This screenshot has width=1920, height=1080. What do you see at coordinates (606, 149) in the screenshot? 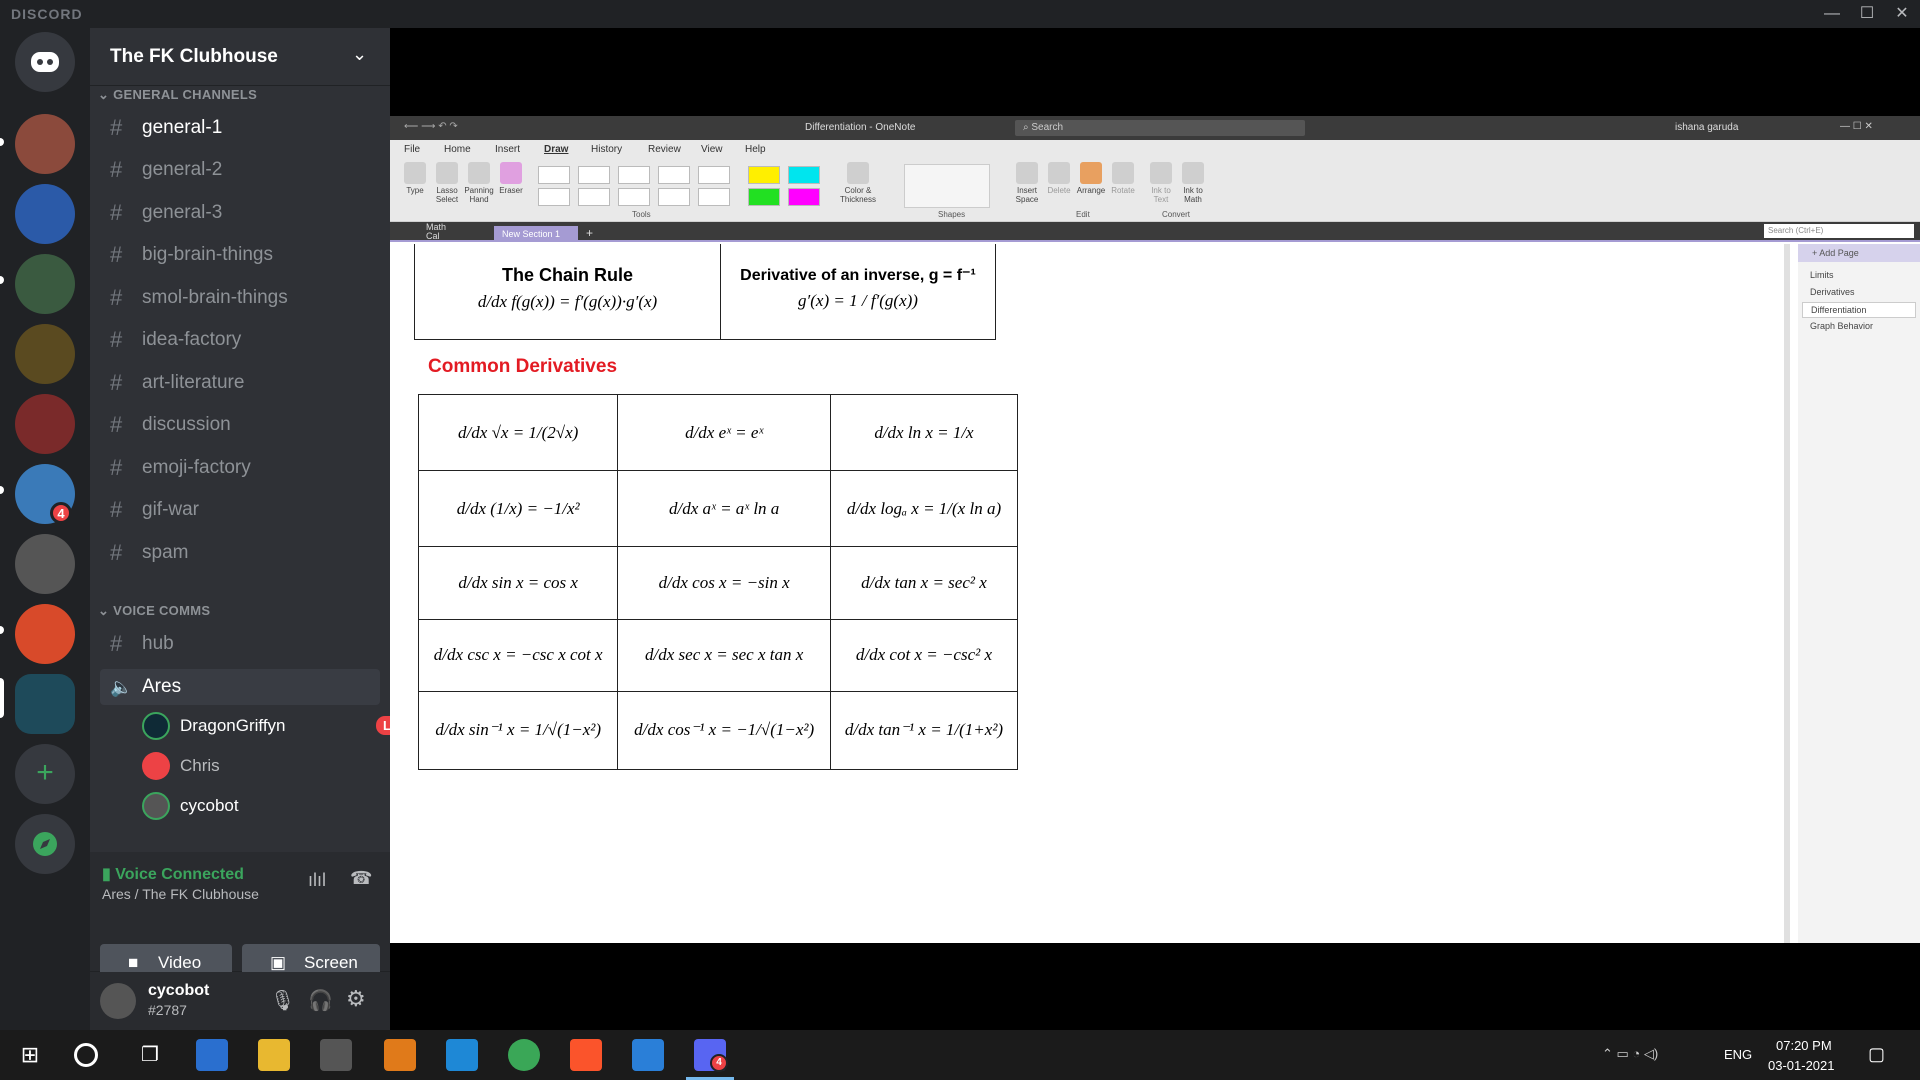
I see `menu-history: History` at bounding box center [606, 149].